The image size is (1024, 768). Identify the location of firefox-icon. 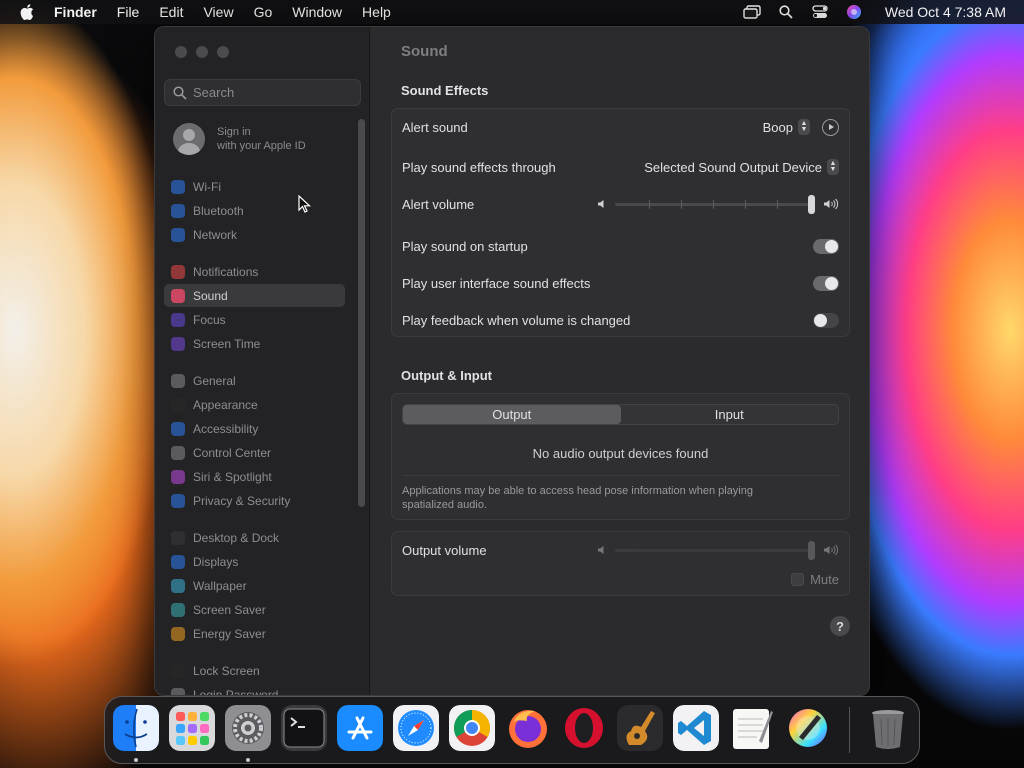
(528, 728).